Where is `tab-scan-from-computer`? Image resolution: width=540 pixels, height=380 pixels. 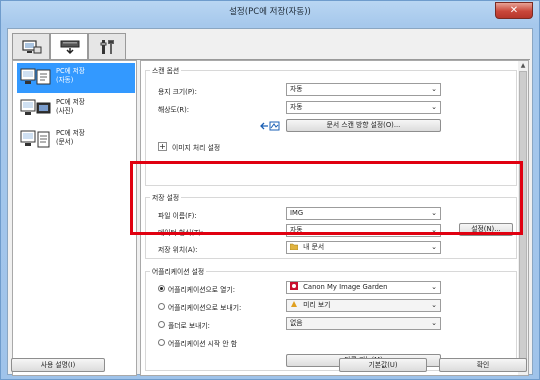 tab-scan-from-computer is located at coordinates (31, 46).